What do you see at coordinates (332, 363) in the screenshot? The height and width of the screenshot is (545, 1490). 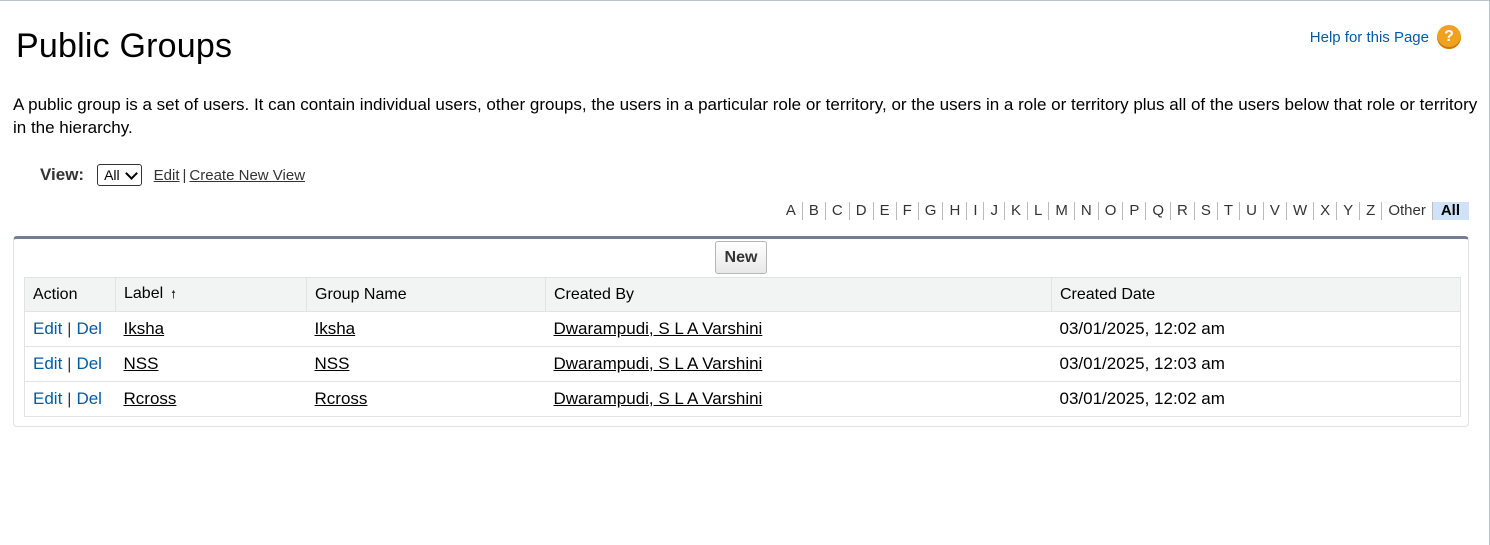 I see `group-name-link: NSS` at bounding box center [332, 363].